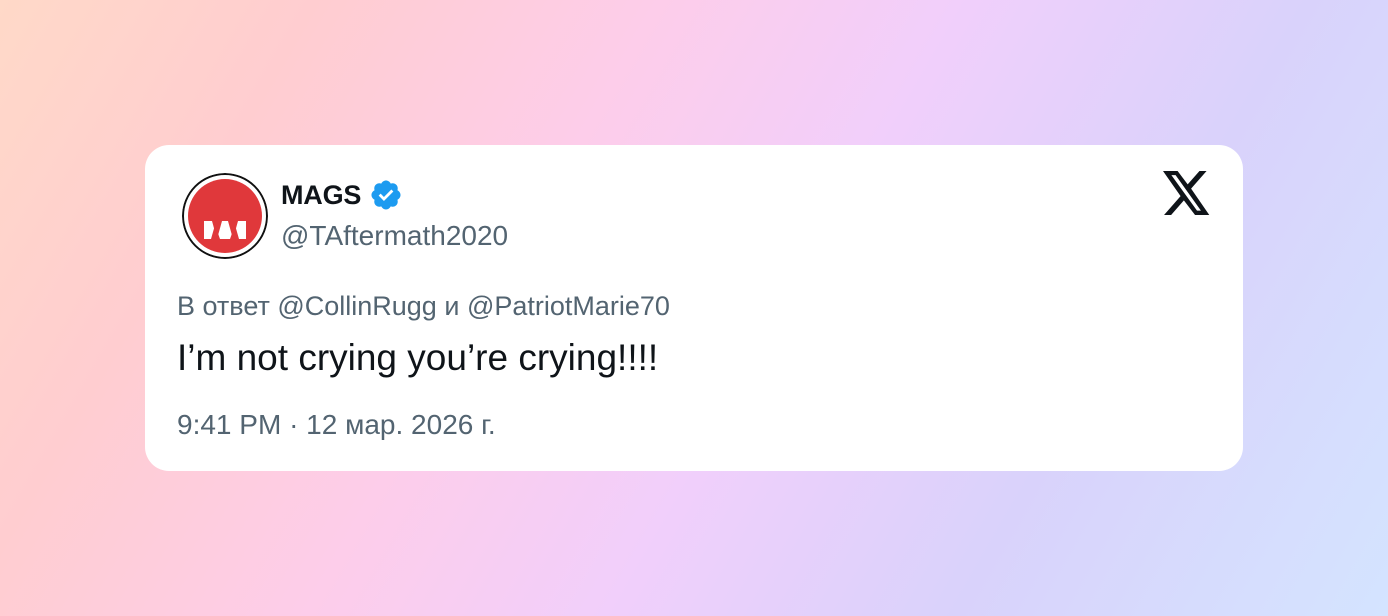 This screenshot has height=616, width=1388. I want to click on tweet-timestamp: 9:41 PM · 12 мар. 2026 г., so click(336, 425).